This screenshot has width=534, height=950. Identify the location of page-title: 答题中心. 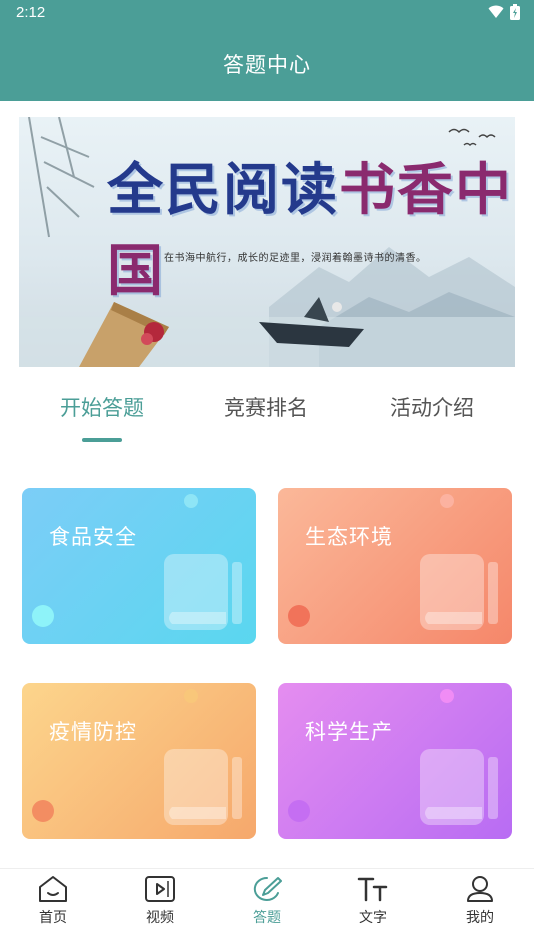
(267, 64).